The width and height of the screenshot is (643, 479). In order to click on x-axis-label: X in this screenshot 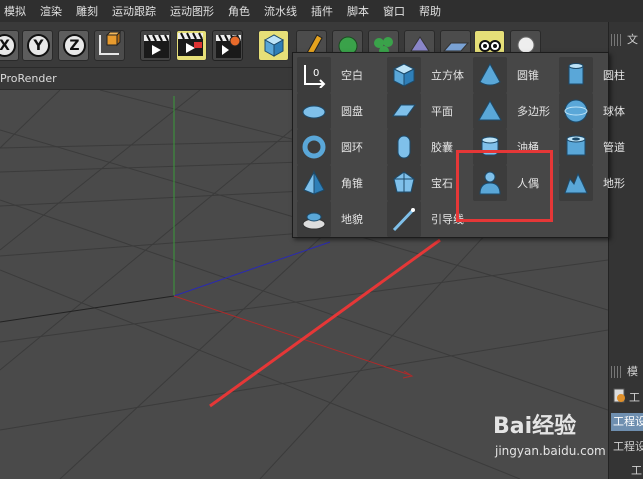, I will do `click(8, 45)`.